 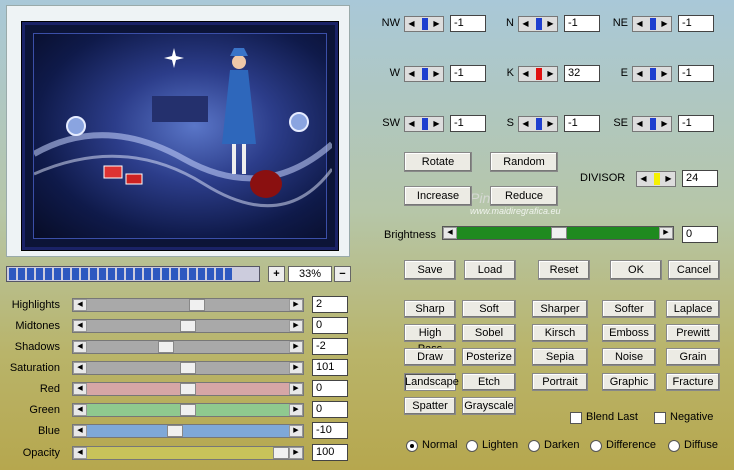 What do you see at coordinates (411, 74) in the screenshot?
I see `w-left-arrow-icon: ◀` at bounding box center [411, 74].